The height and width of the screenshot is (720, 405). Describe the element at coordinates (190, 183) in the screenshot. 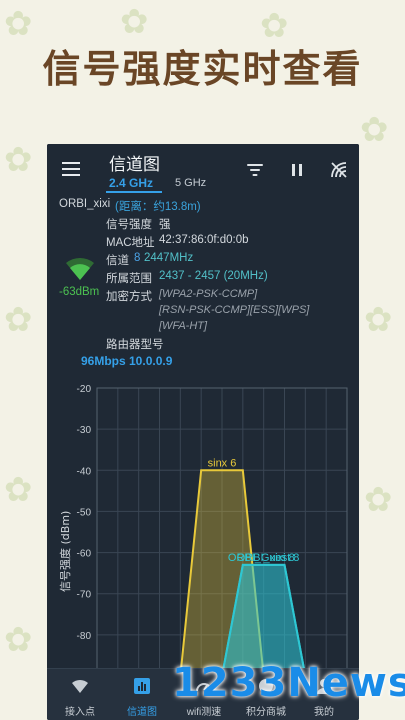

I see `band-tab-5g: 5 GHz` at that location.